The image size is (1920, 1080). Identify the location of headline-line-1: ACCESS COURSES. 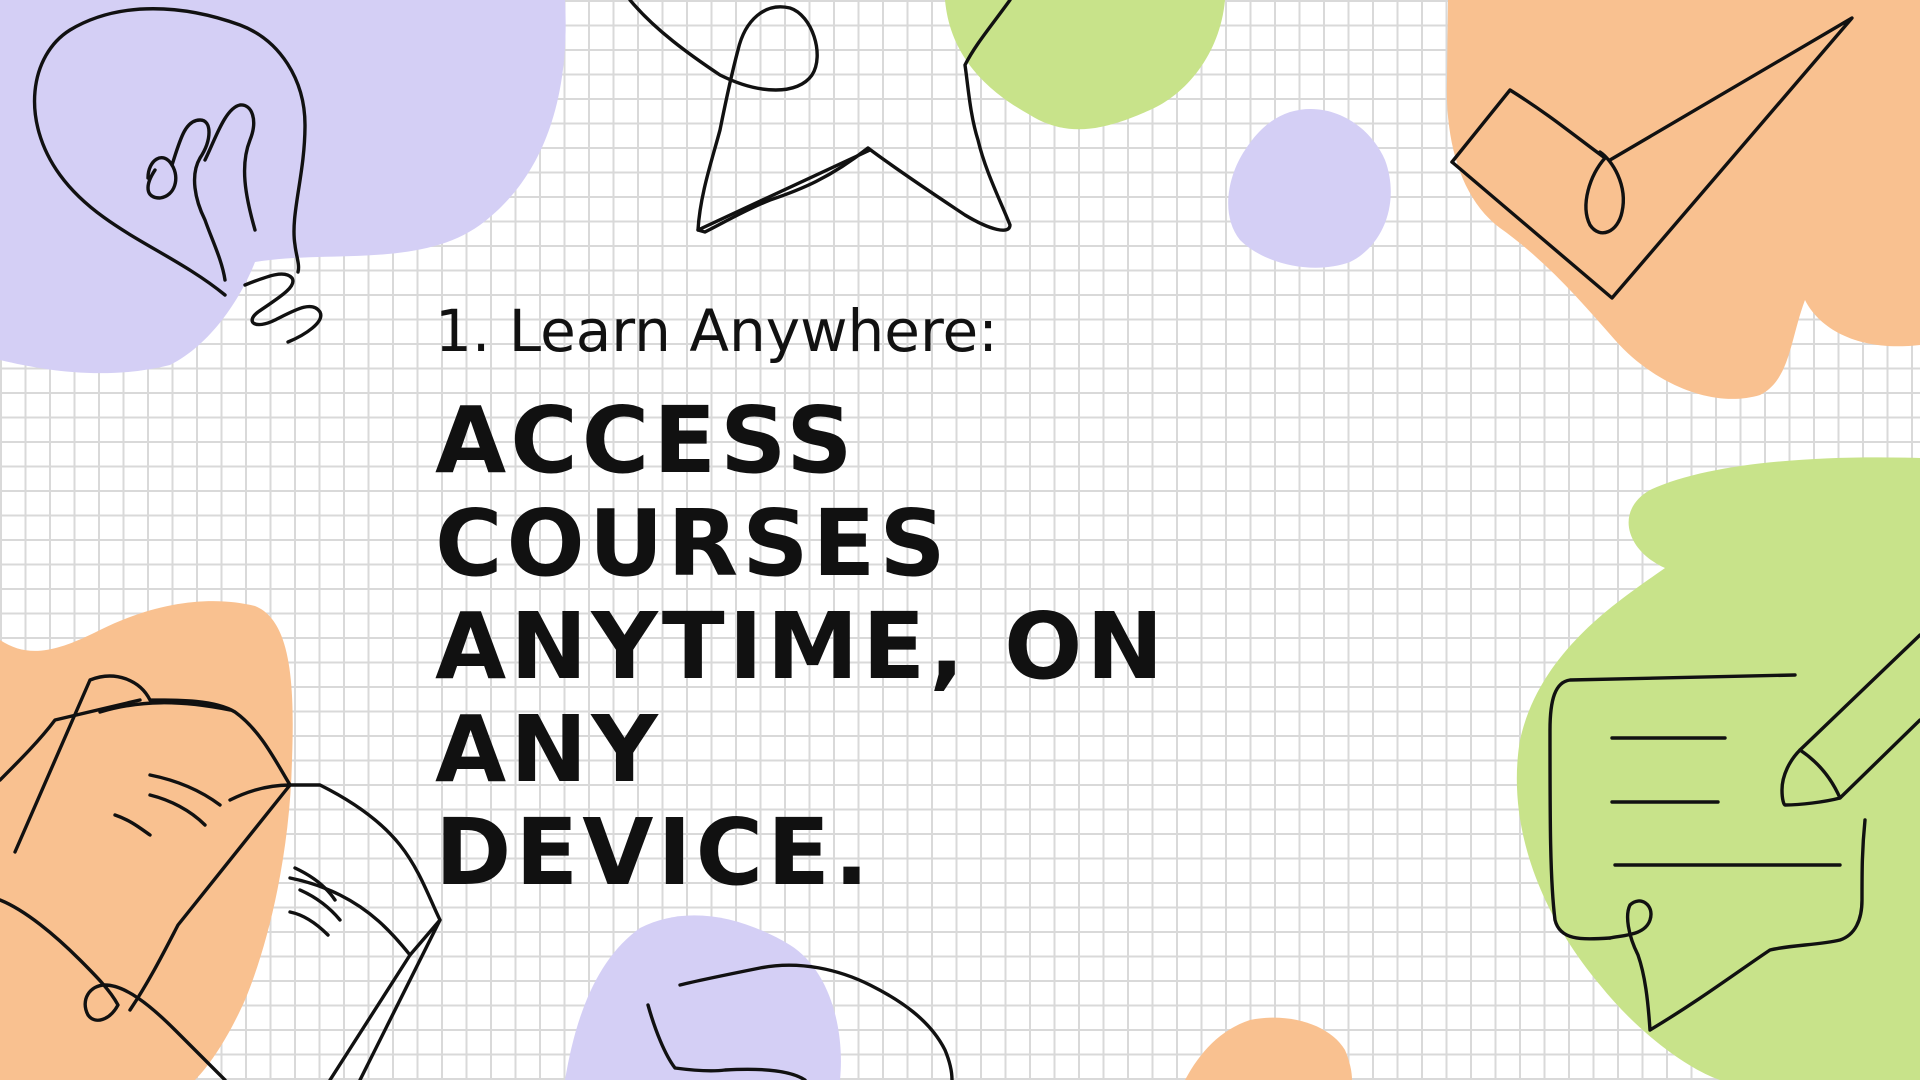
(692, 491).